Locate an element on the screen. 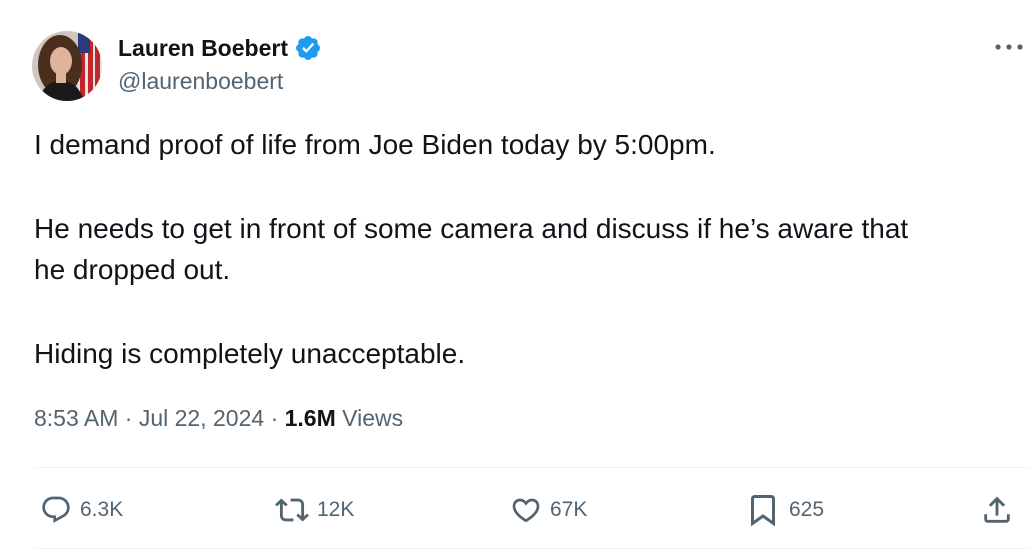 This screenshot has width=1030, height=551. like-button: 67K is located at coordinates (548, 510).